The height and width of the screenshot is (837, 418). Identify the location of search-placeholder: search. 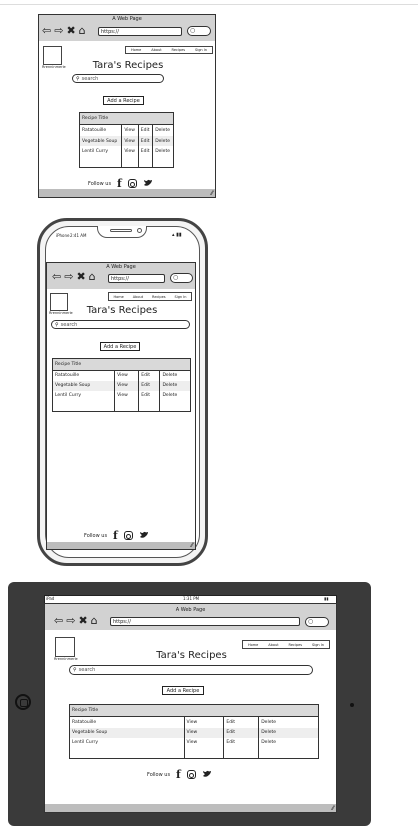
(69, 324).